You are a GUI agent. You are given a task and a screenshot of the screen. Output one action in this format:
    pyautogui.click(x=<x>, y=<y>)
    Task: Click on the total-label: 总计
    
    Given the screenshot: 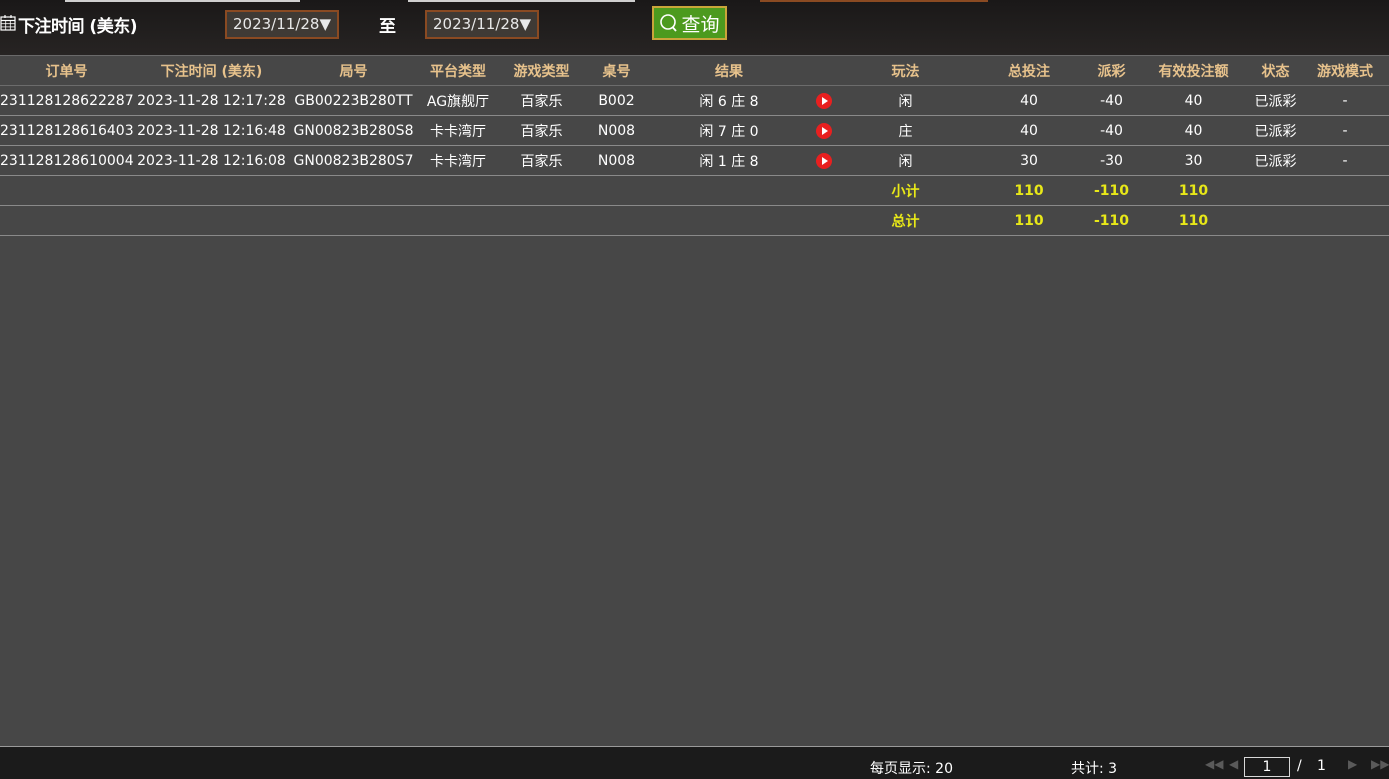 What is the action you would take?
    pyautogui.click(x=905, y=220)
    